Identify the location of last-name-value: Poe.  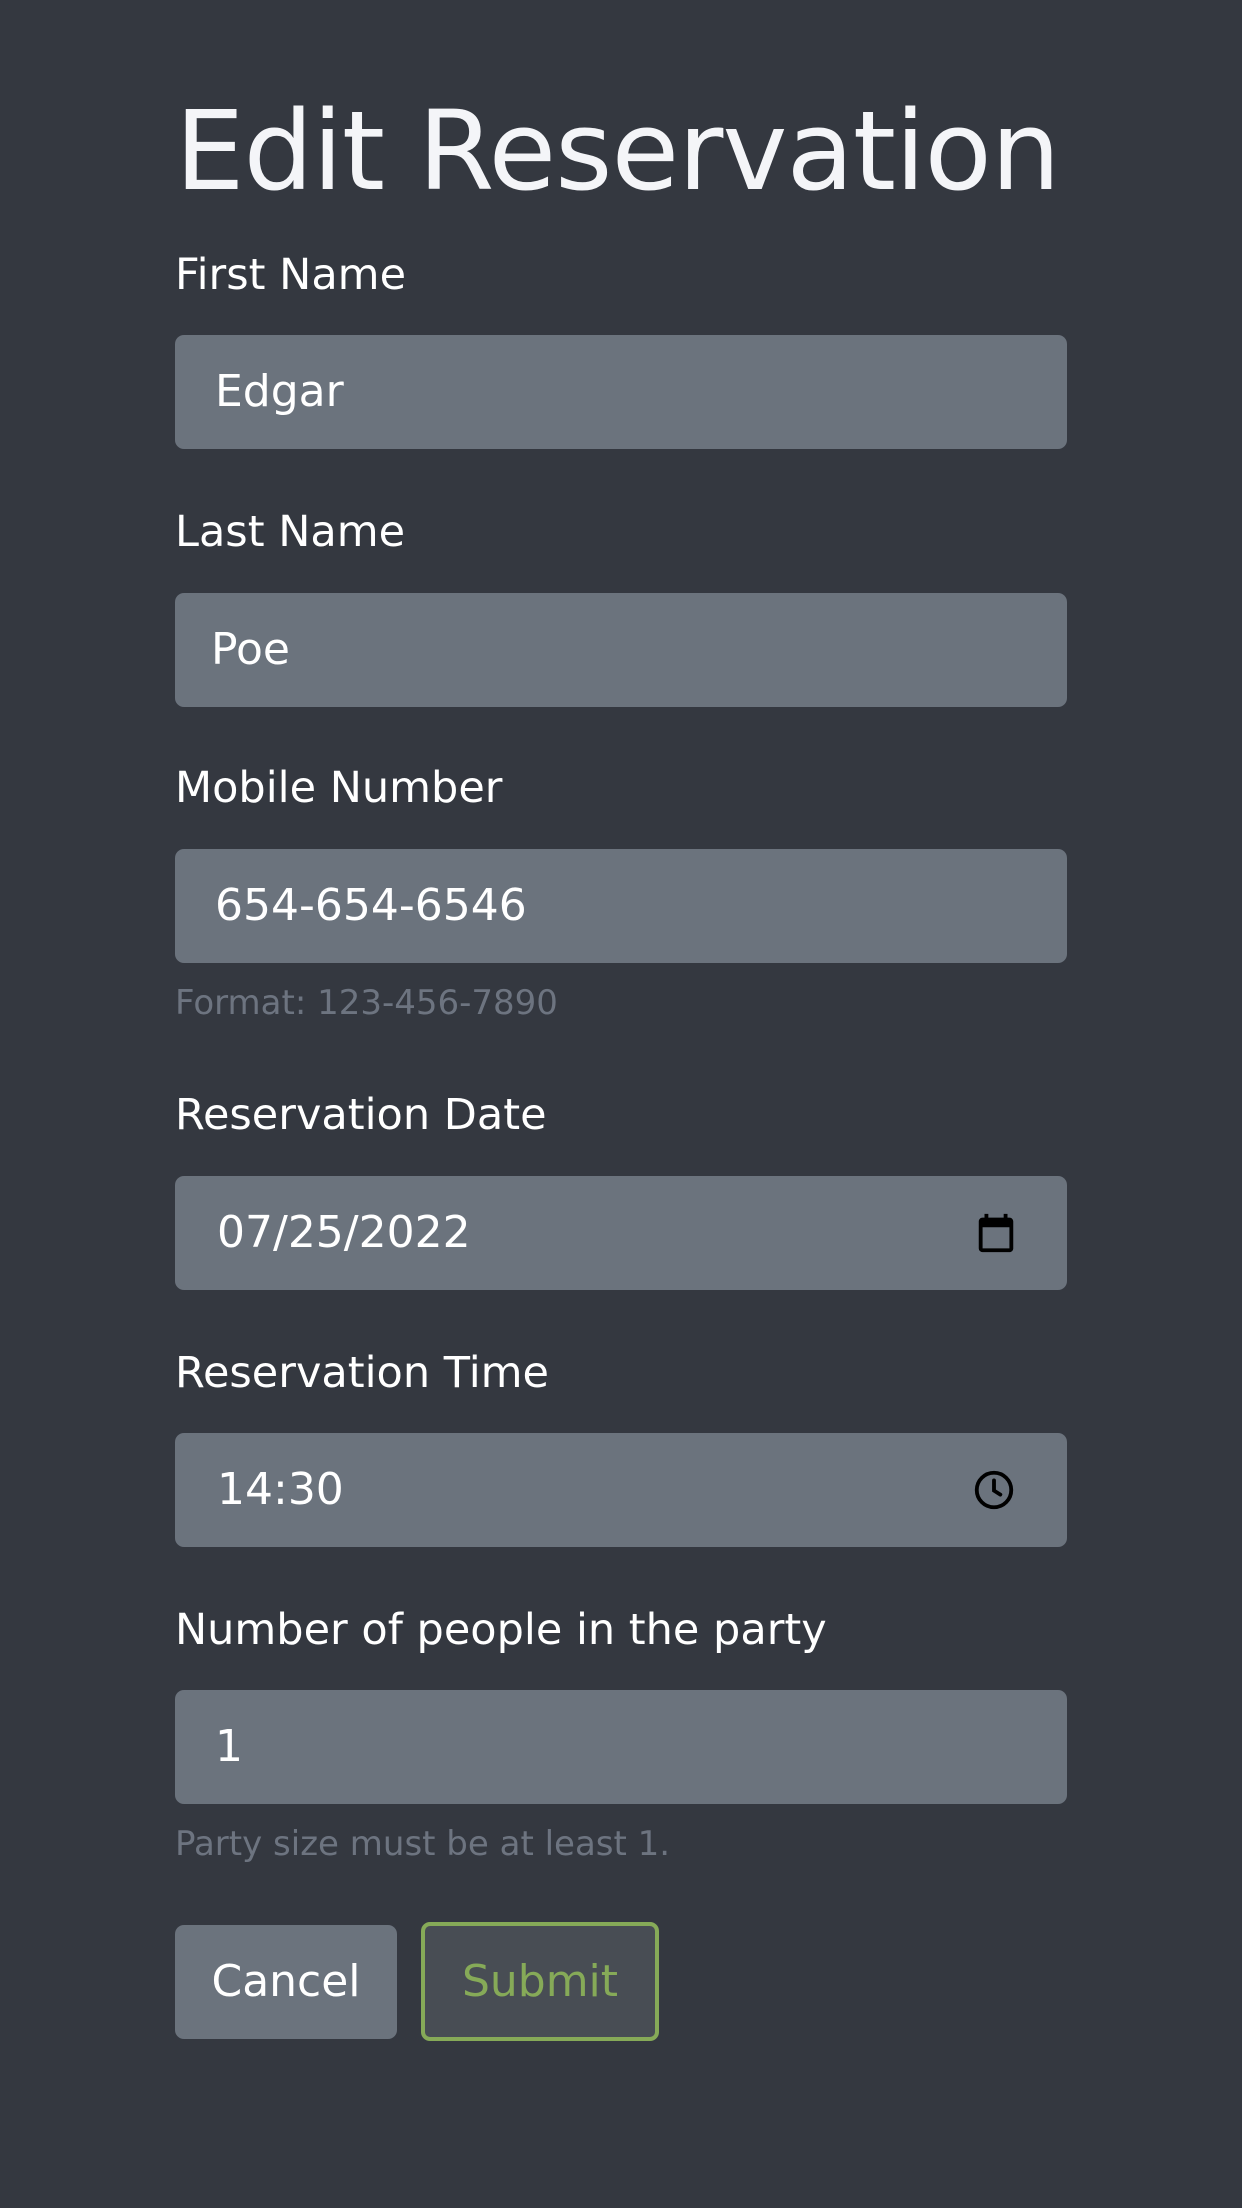
(250, 649).